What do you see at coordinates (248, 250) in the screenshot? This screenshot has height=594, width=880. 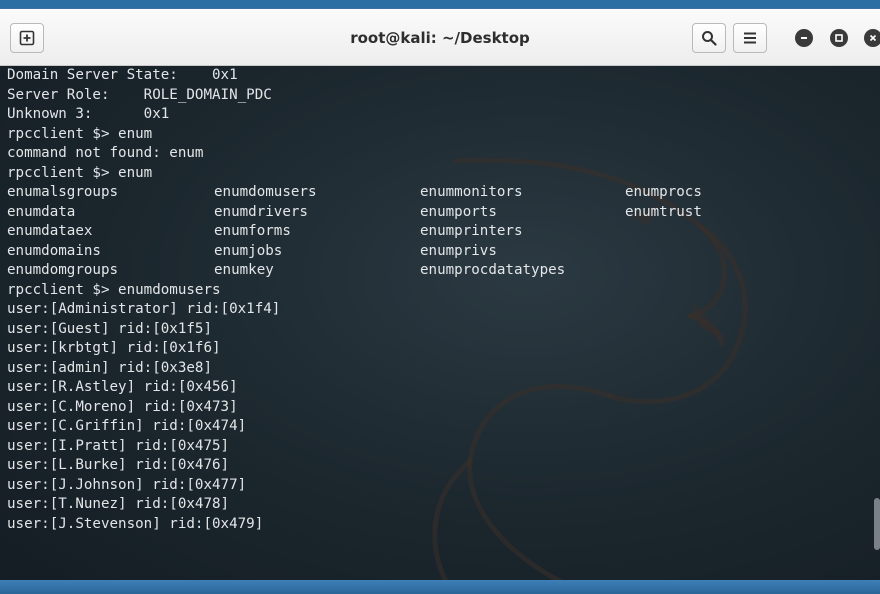 I see `completion-item: enumjobs` at bounding box center [248, 250].